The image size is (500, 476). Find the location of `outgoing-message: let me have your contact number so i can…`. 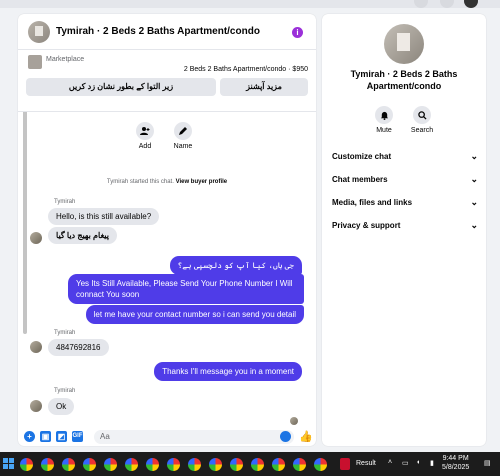

outgoing-message: let me have your contact number so i can… is located at coordinates (194, 315).